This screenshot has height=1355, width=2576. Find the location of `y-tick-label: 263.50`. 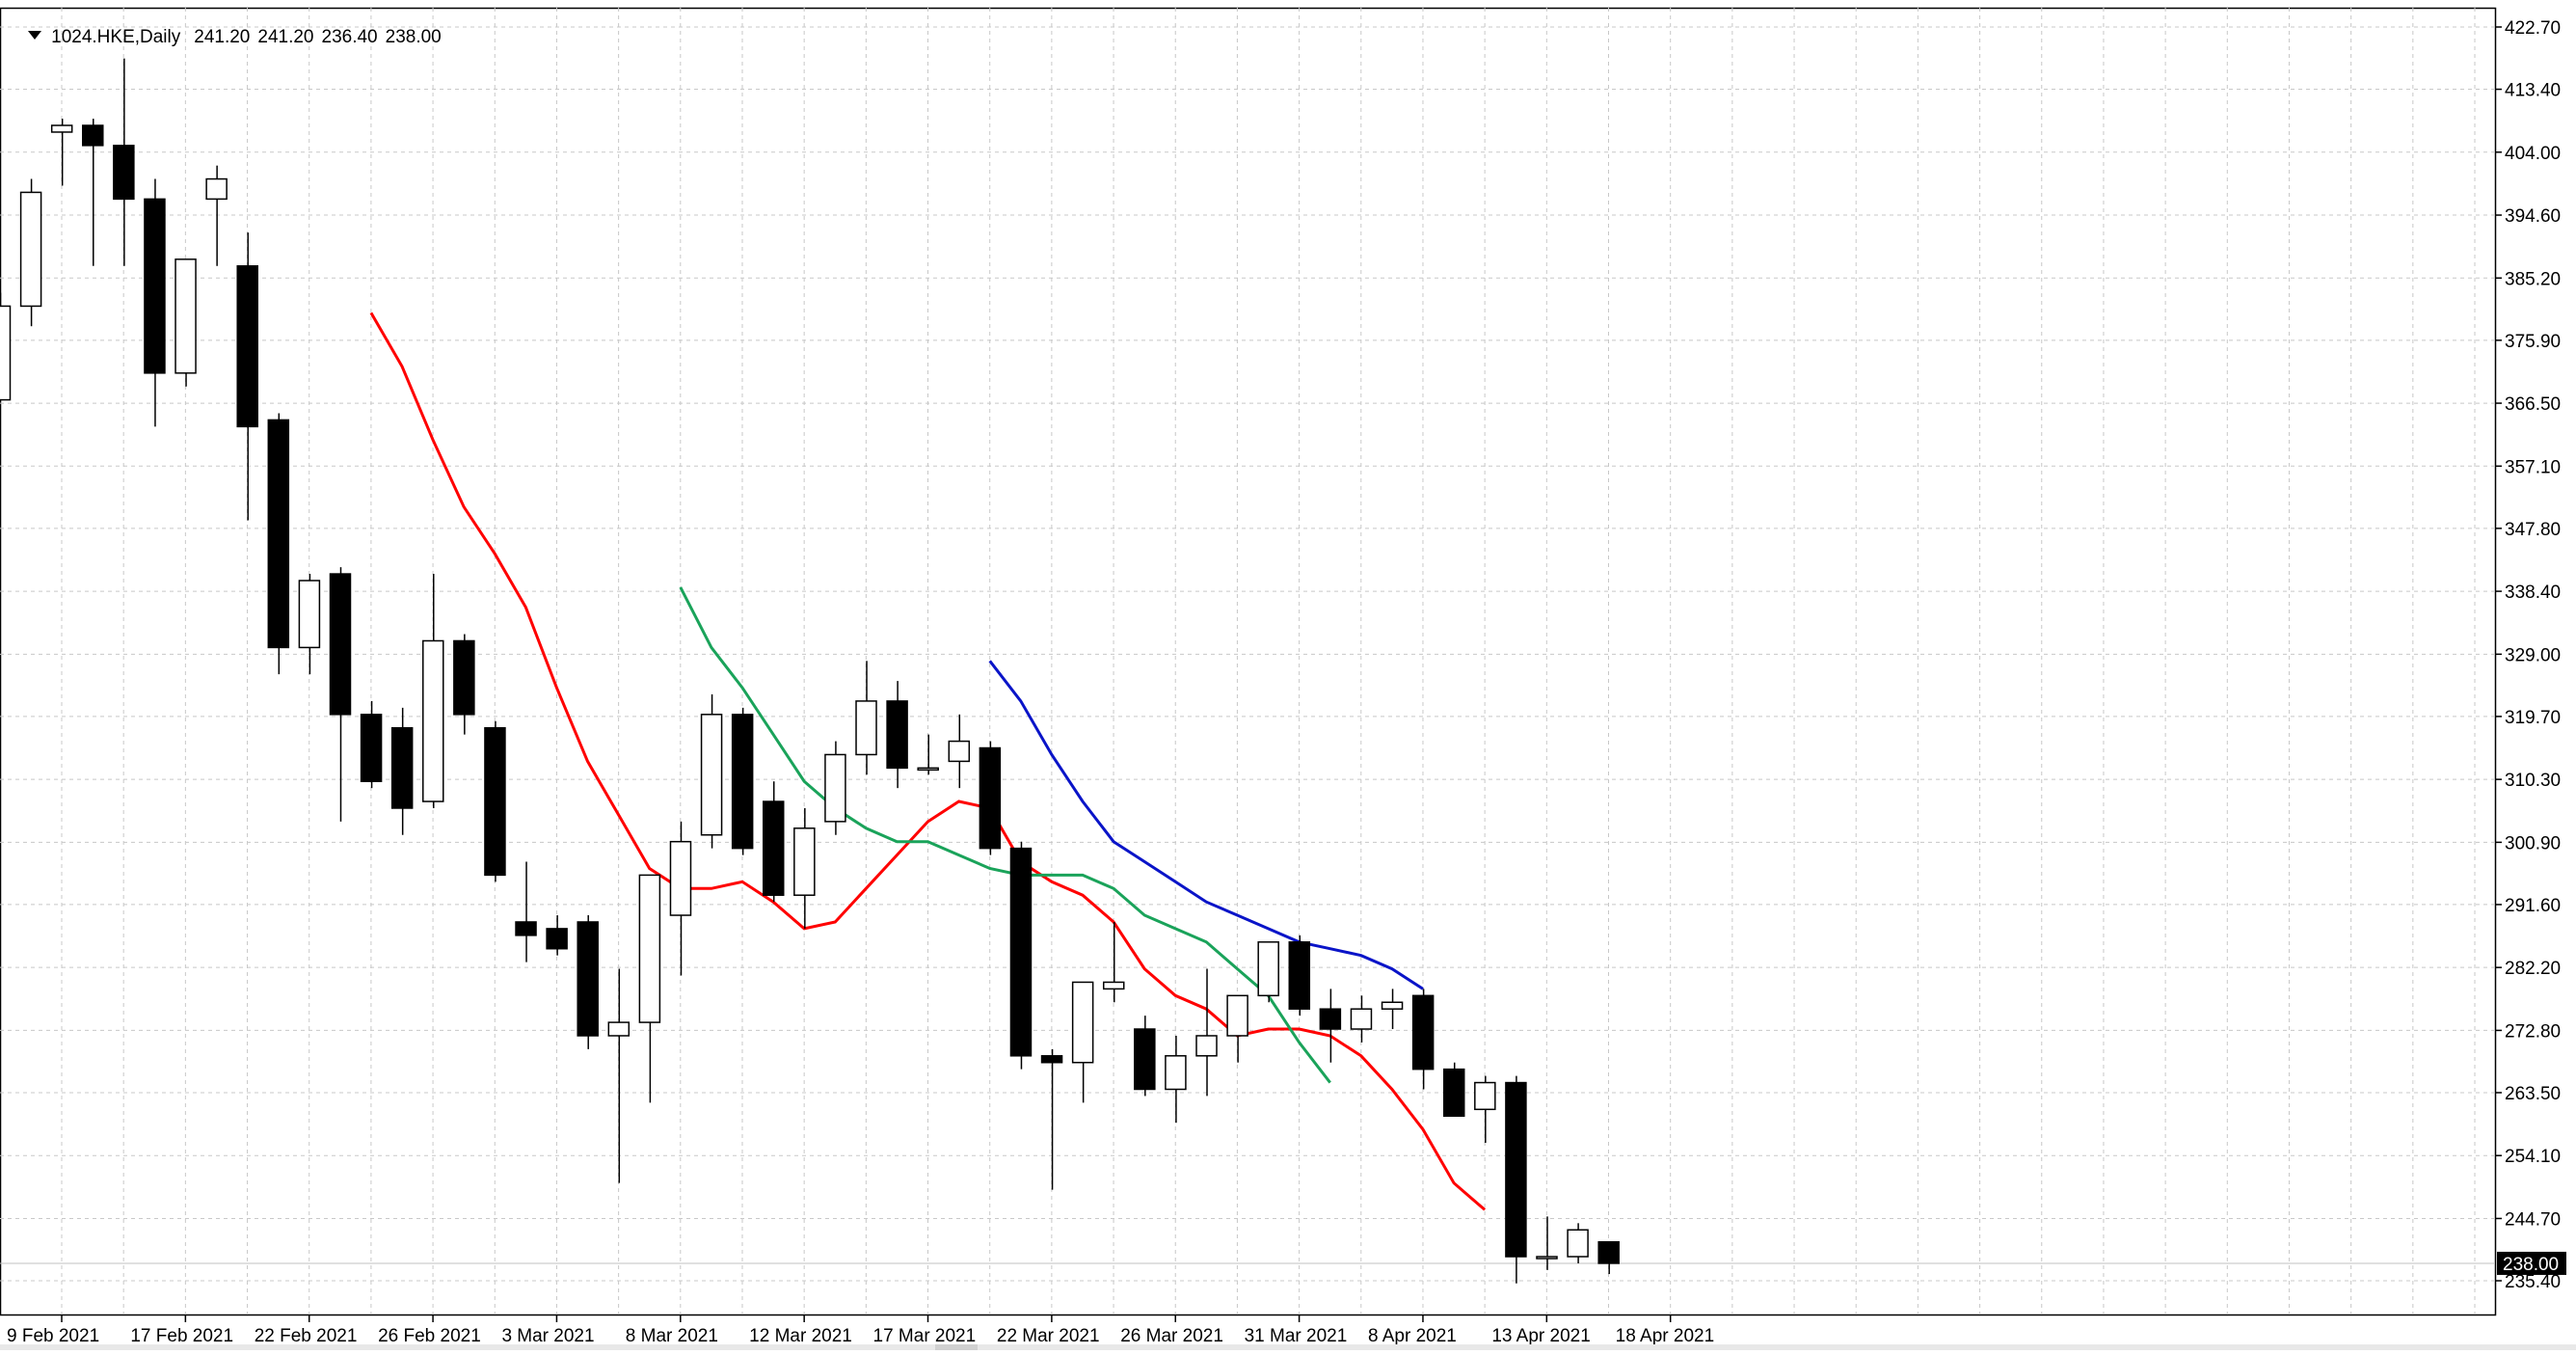

y-tick-label: 263.50 is located at coordinates (2533, 1094).